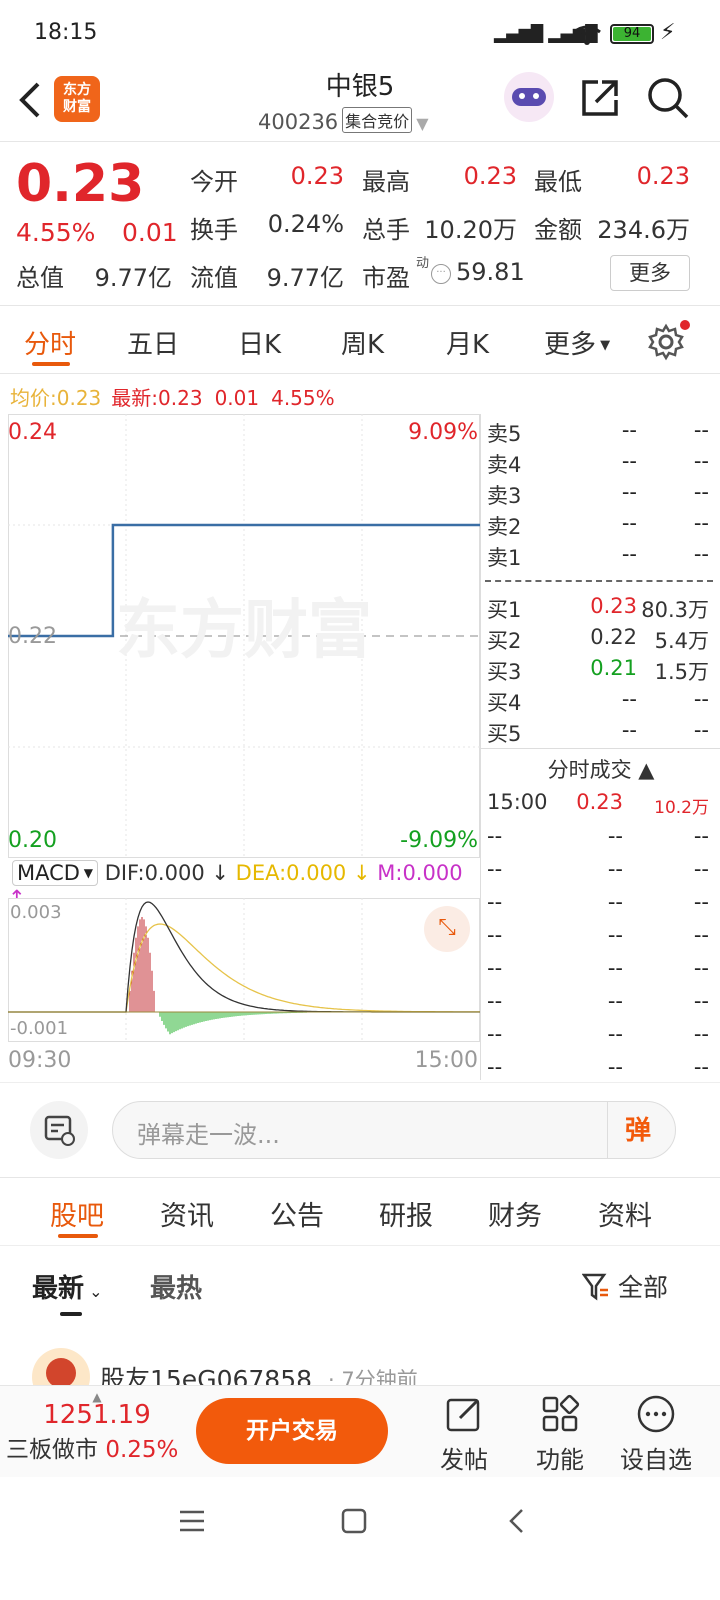  I want to click on field-label: 市盈, so click(386, 278).